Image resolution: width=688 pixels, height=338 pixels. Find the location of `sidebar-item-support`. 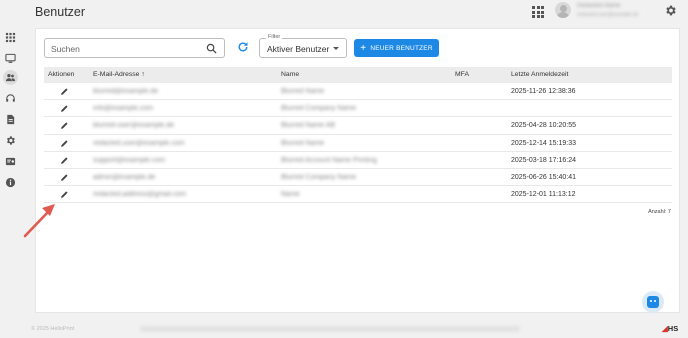

sidebar-item-support is located at coordinates (10, 98).